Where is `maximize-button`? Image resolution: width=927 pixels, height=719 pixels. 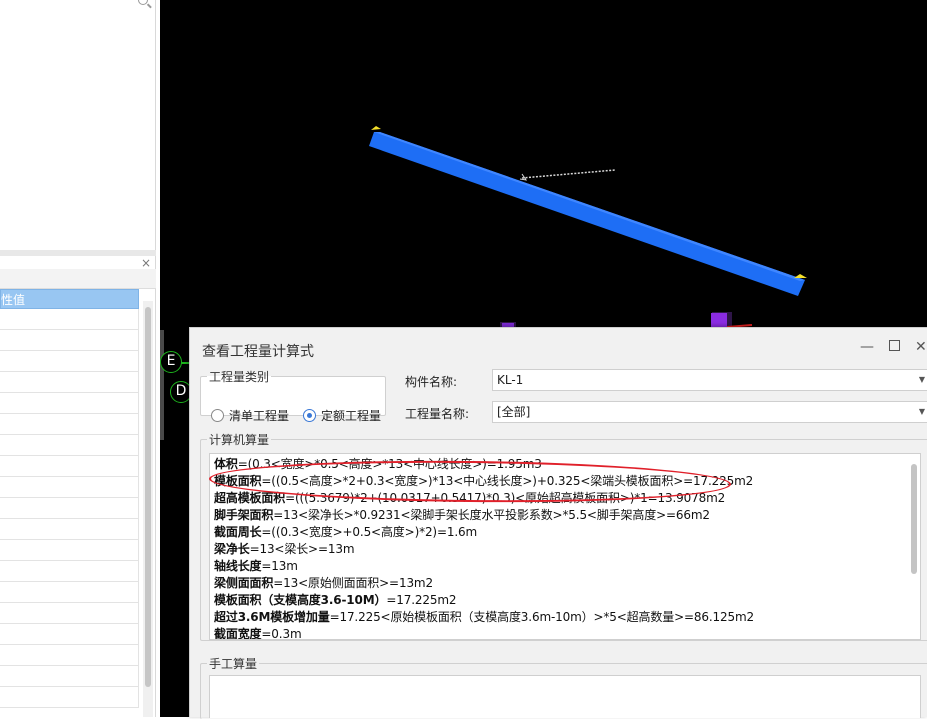 maximize-button is located at coordinates (894, 345).